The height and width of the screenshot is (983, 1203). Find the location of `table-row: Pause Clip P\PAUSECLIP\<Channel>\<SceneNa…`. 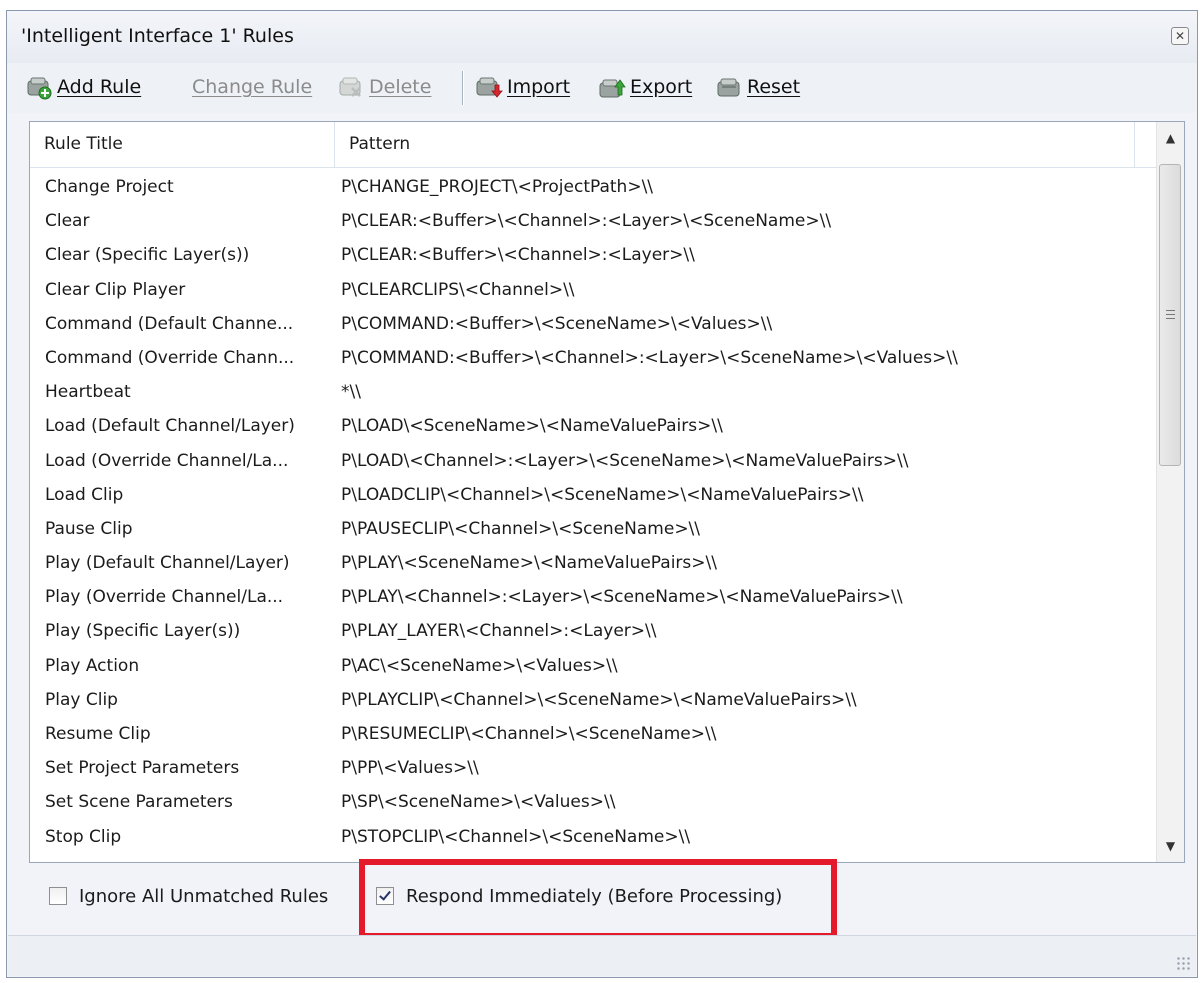

table-row: Pause Clip P\PAUSECLIP\<Channel>\<SceneNa… is located at coordinates (594, 529).